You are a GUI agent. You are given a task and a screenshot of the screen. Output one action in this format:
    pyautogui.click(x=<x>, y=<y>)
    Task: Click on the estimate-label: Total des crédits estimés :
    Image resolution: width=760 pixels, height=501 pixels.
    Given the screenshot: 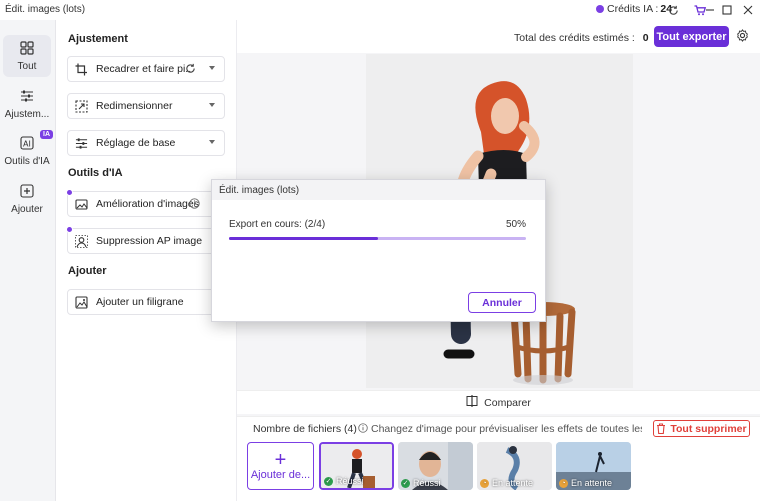 What is the action you would take?
    pyautogui.click(x=574, y=38)
    